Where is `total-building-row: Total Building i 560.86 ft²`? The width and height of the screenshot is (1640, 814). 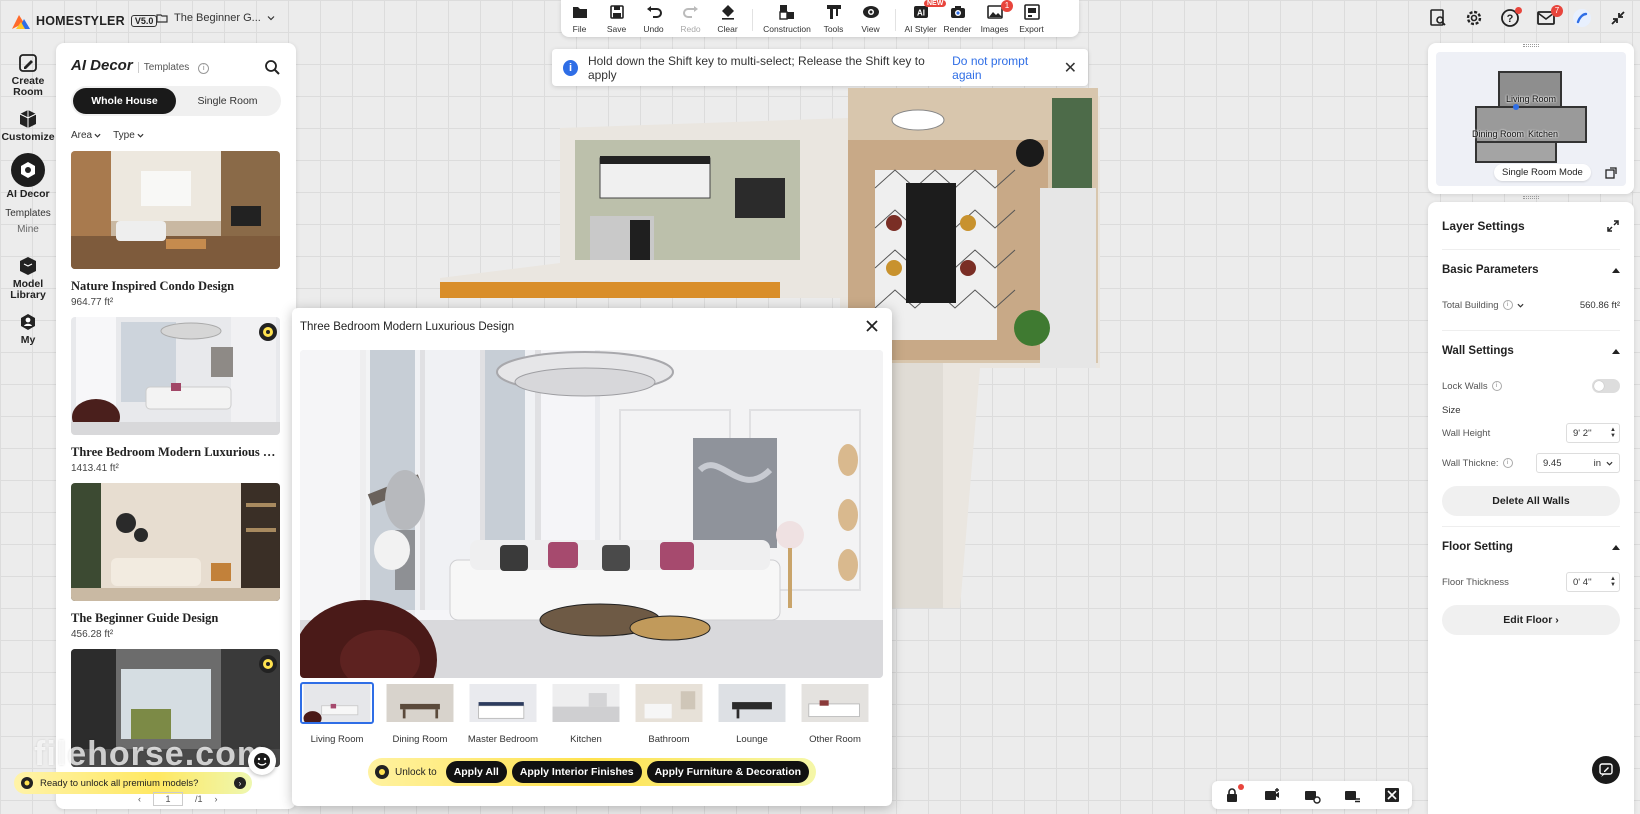
total-building-row: Total Building i 560.86 ft² is located at coordinates (1531, 305).